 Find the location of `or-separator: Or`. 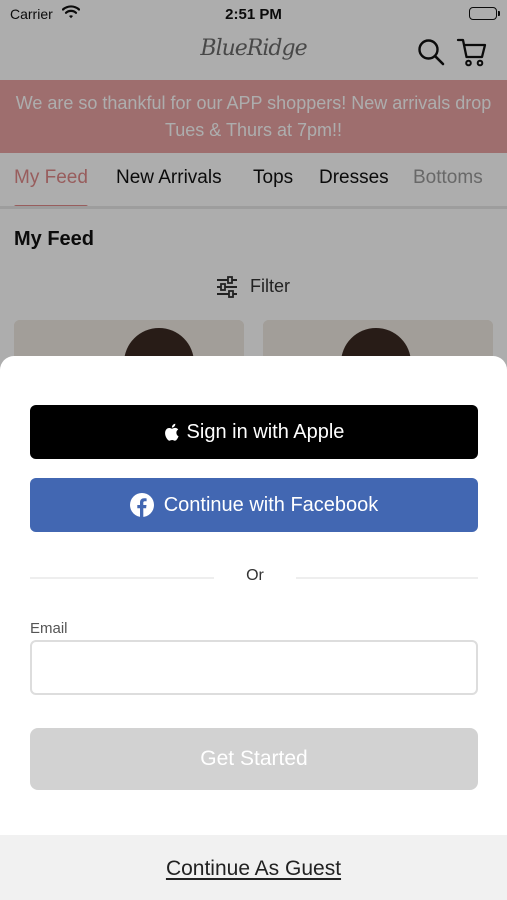

or-separator: Or is located at coordinates (255, 575).